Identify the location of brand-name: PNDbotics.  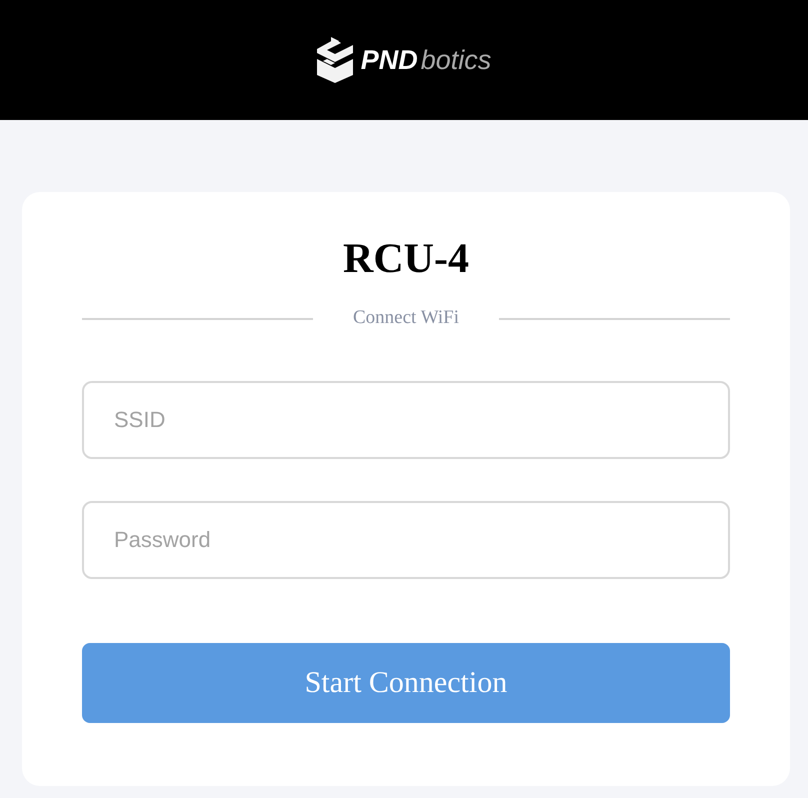
(426, 60).